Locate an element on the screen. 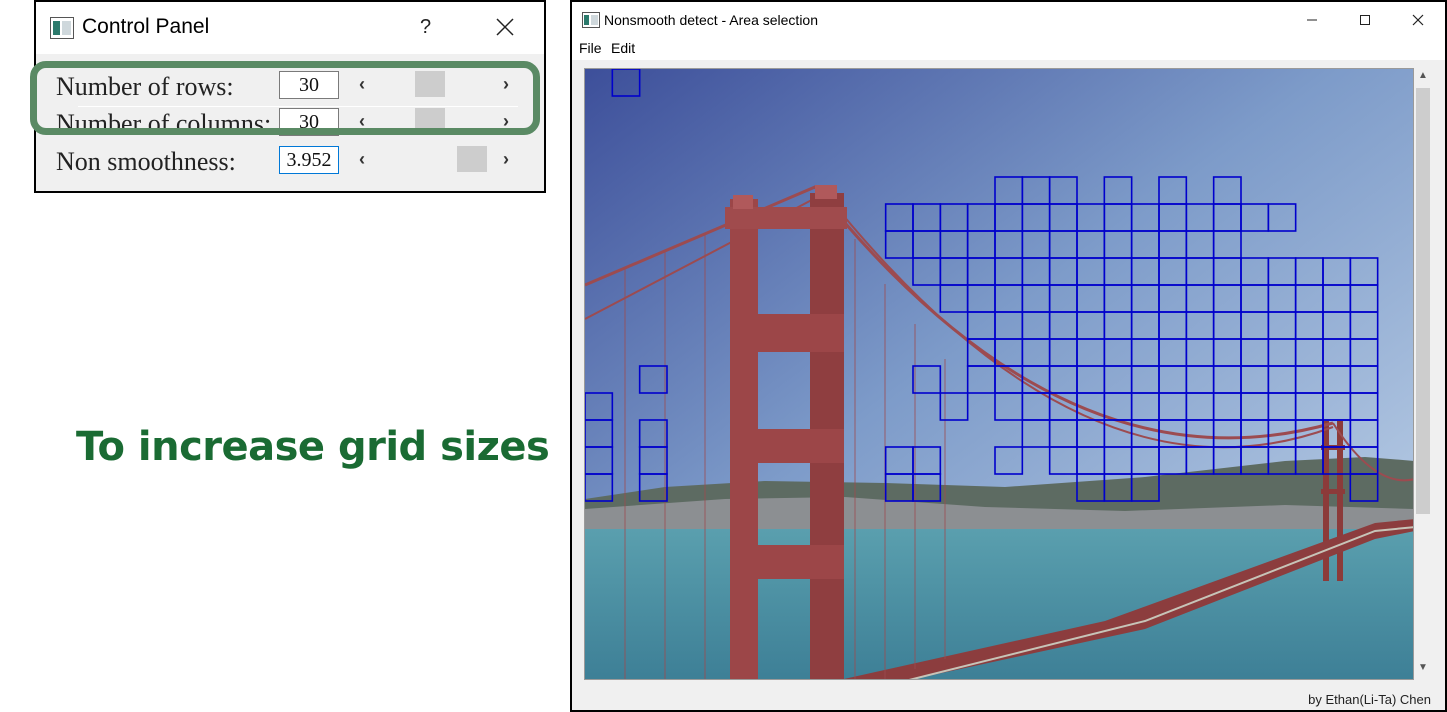 This screenshot has width=1447, height=712. nonsmoothness-control: Non smoothness: 3.952 ‹ › is located at coordinates (290, 161).